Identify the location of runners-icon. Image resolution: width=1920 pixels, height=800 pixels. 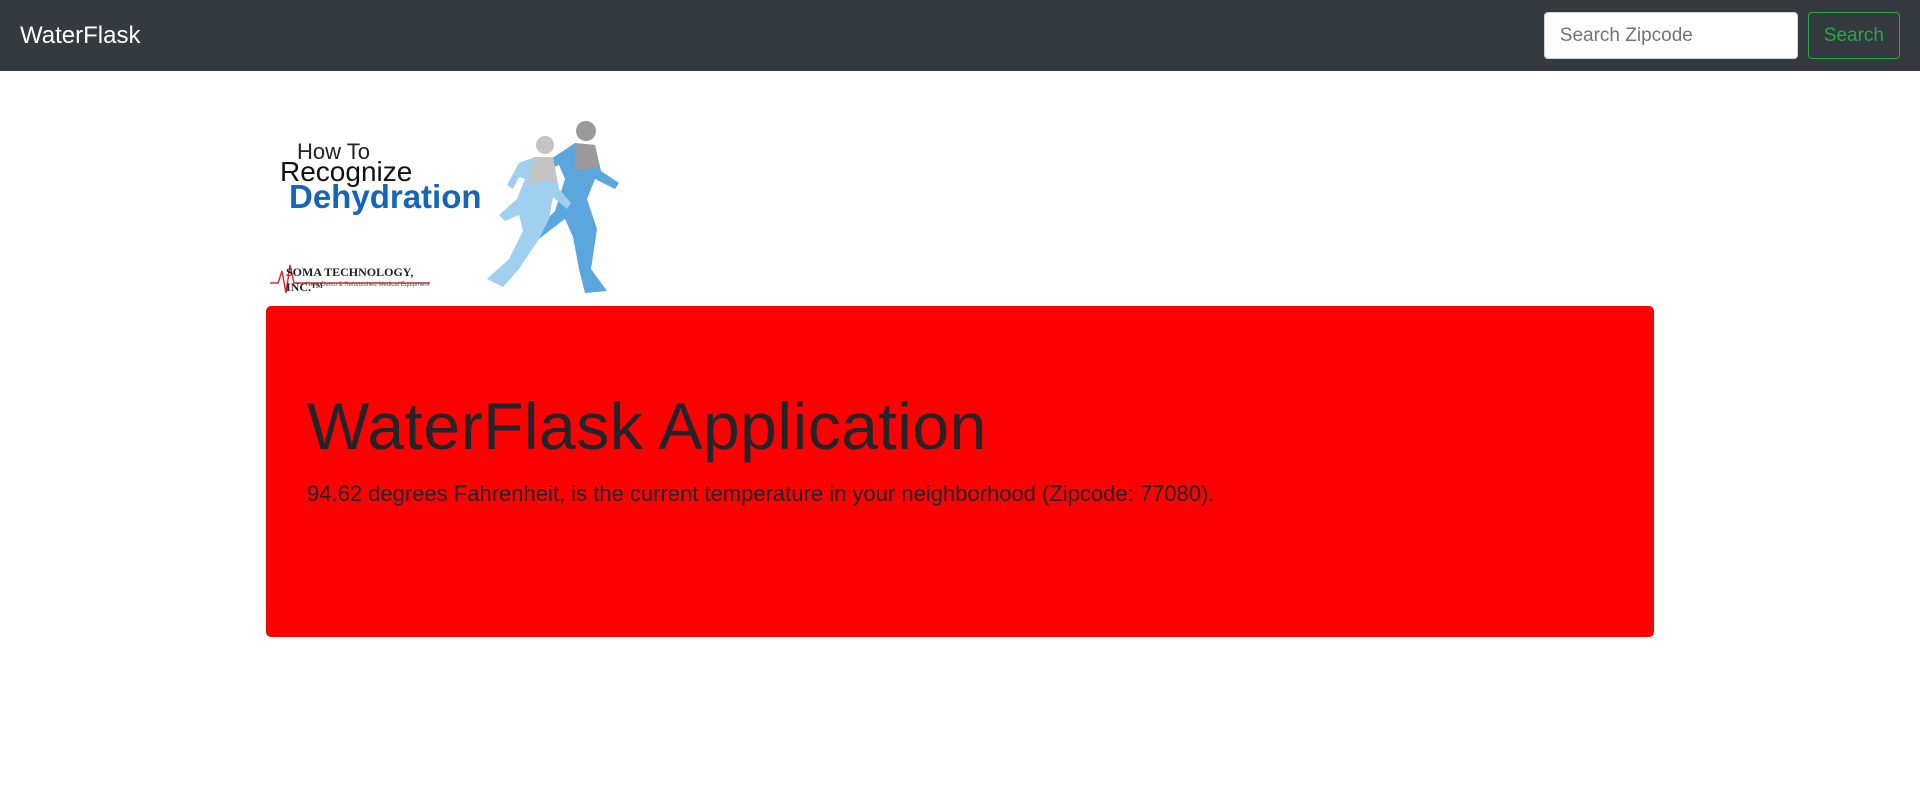
(553, 207).